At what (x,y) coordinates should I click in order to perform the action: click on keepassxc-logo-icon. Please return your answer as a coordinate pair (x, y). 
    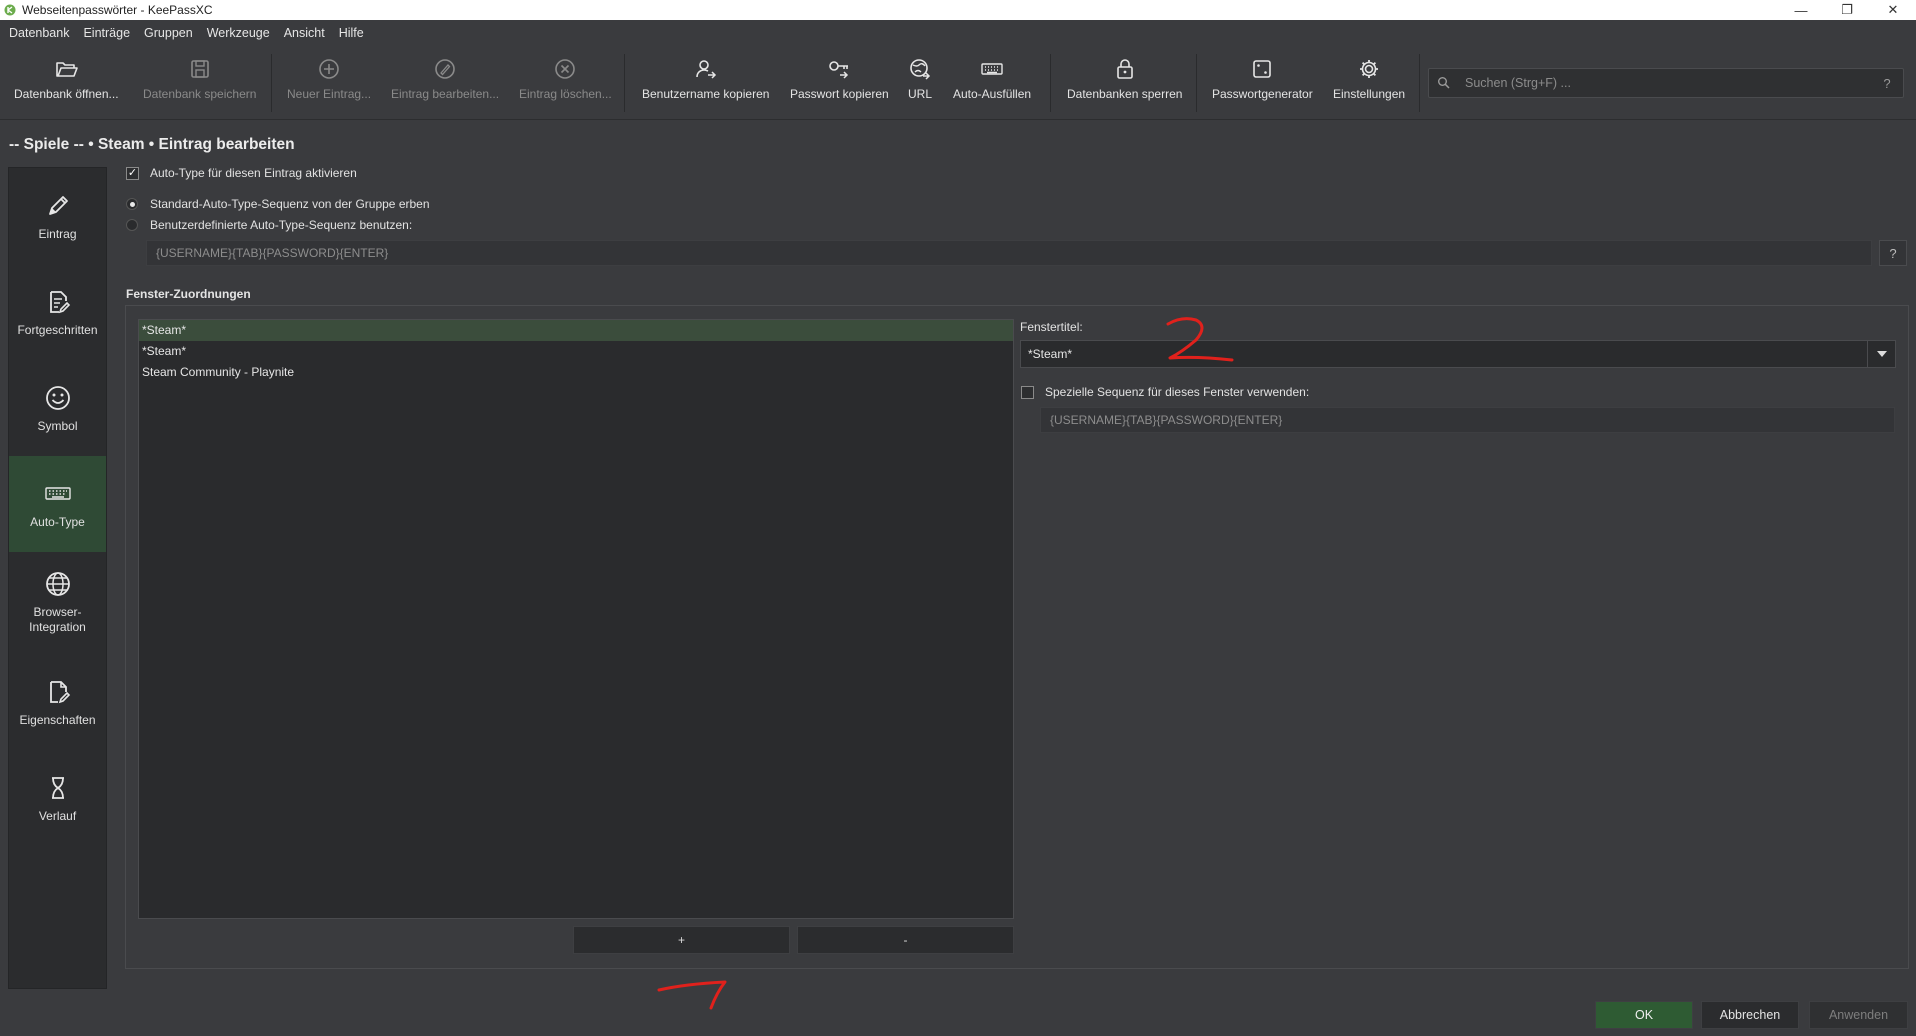
    Looking at the image, I should click on (10, 10).